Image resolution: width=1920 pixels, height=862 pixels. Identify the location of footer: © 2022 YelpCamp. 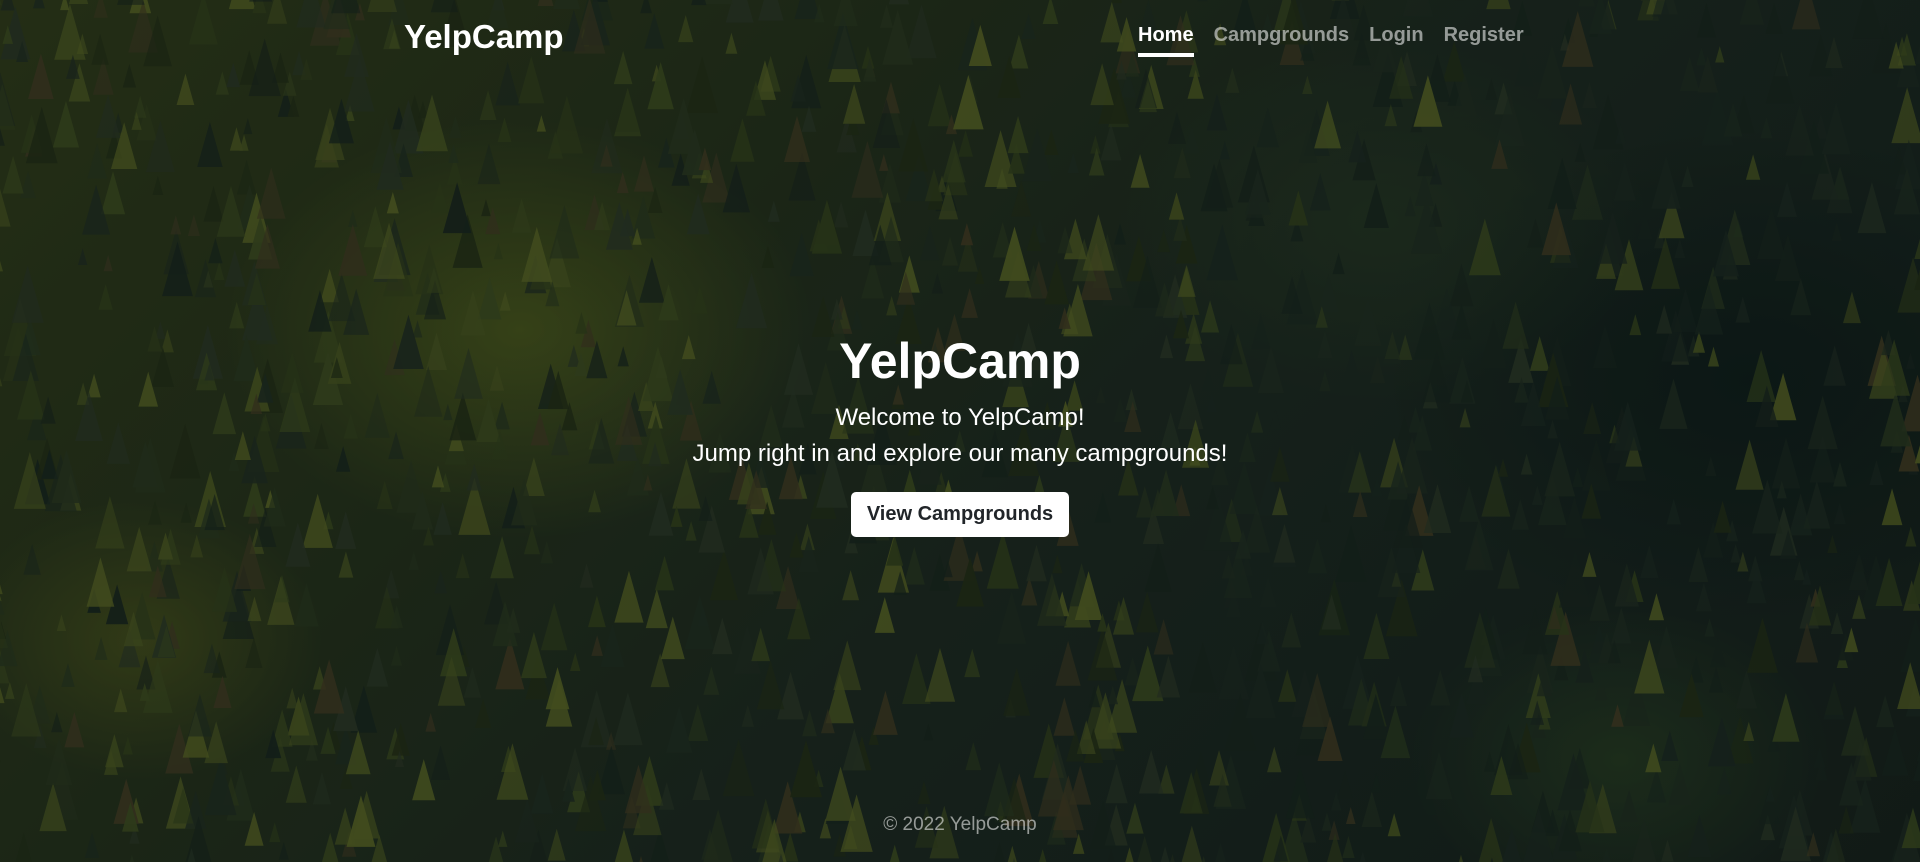
(960, 825).